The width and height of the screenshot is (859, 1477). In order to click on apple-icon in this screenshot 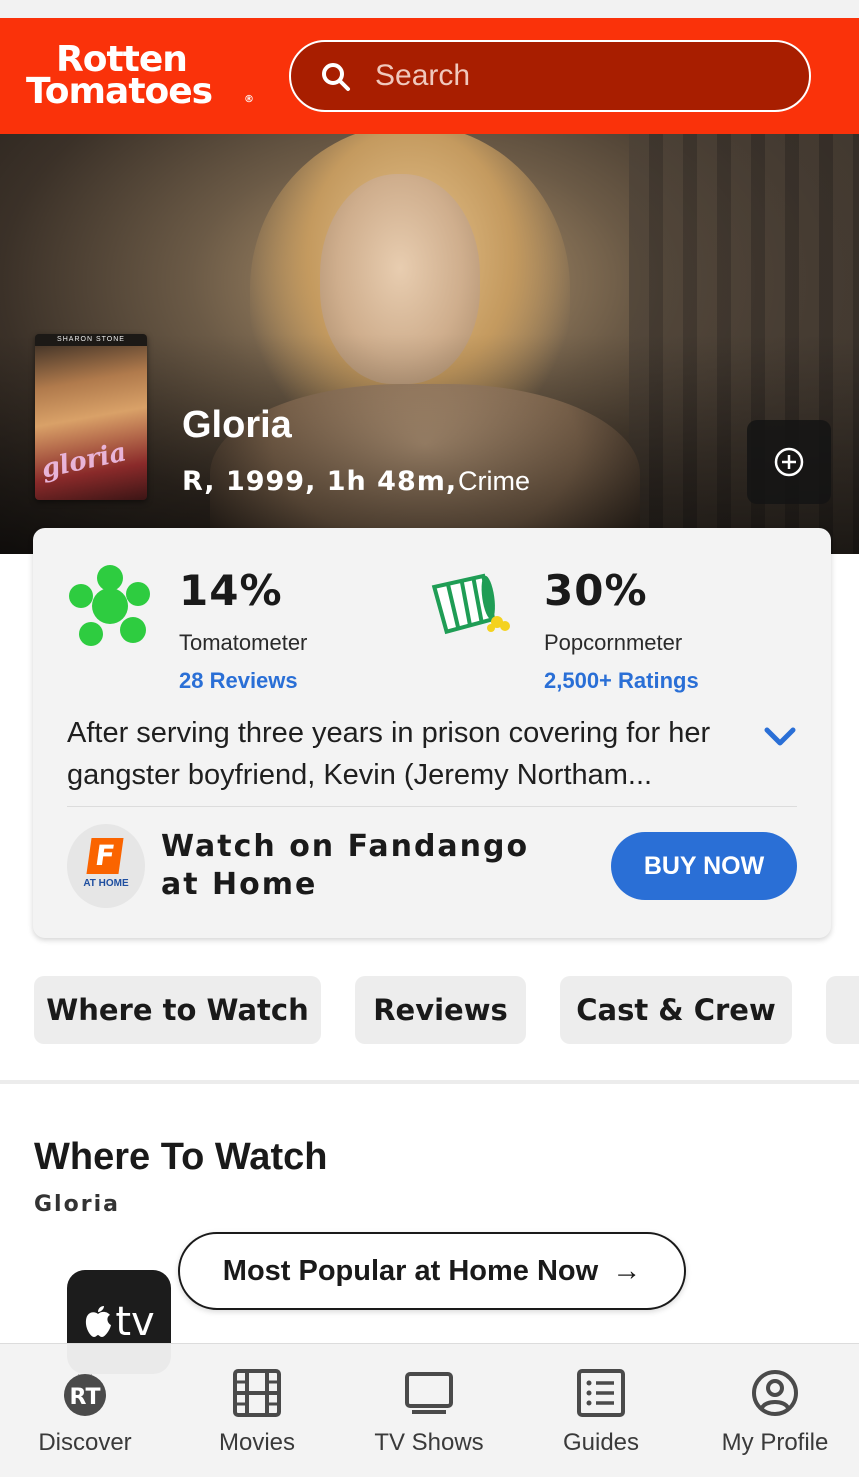, I will do `click(99, 1321)`.